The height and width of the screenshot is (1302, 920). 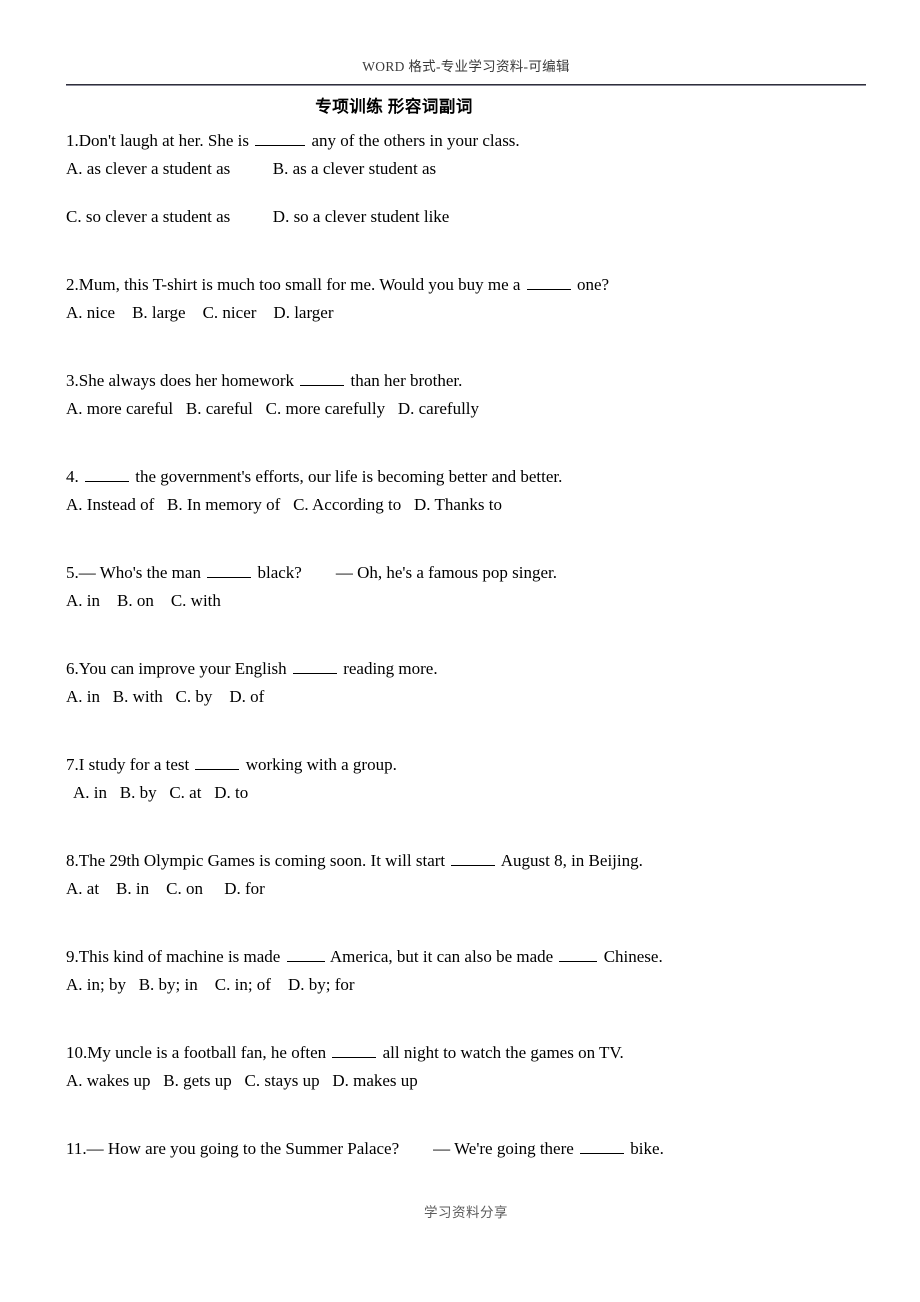 I want to click on stem-text-after: — Oh, he's a famous pop singer., so click(x=446, y=572).